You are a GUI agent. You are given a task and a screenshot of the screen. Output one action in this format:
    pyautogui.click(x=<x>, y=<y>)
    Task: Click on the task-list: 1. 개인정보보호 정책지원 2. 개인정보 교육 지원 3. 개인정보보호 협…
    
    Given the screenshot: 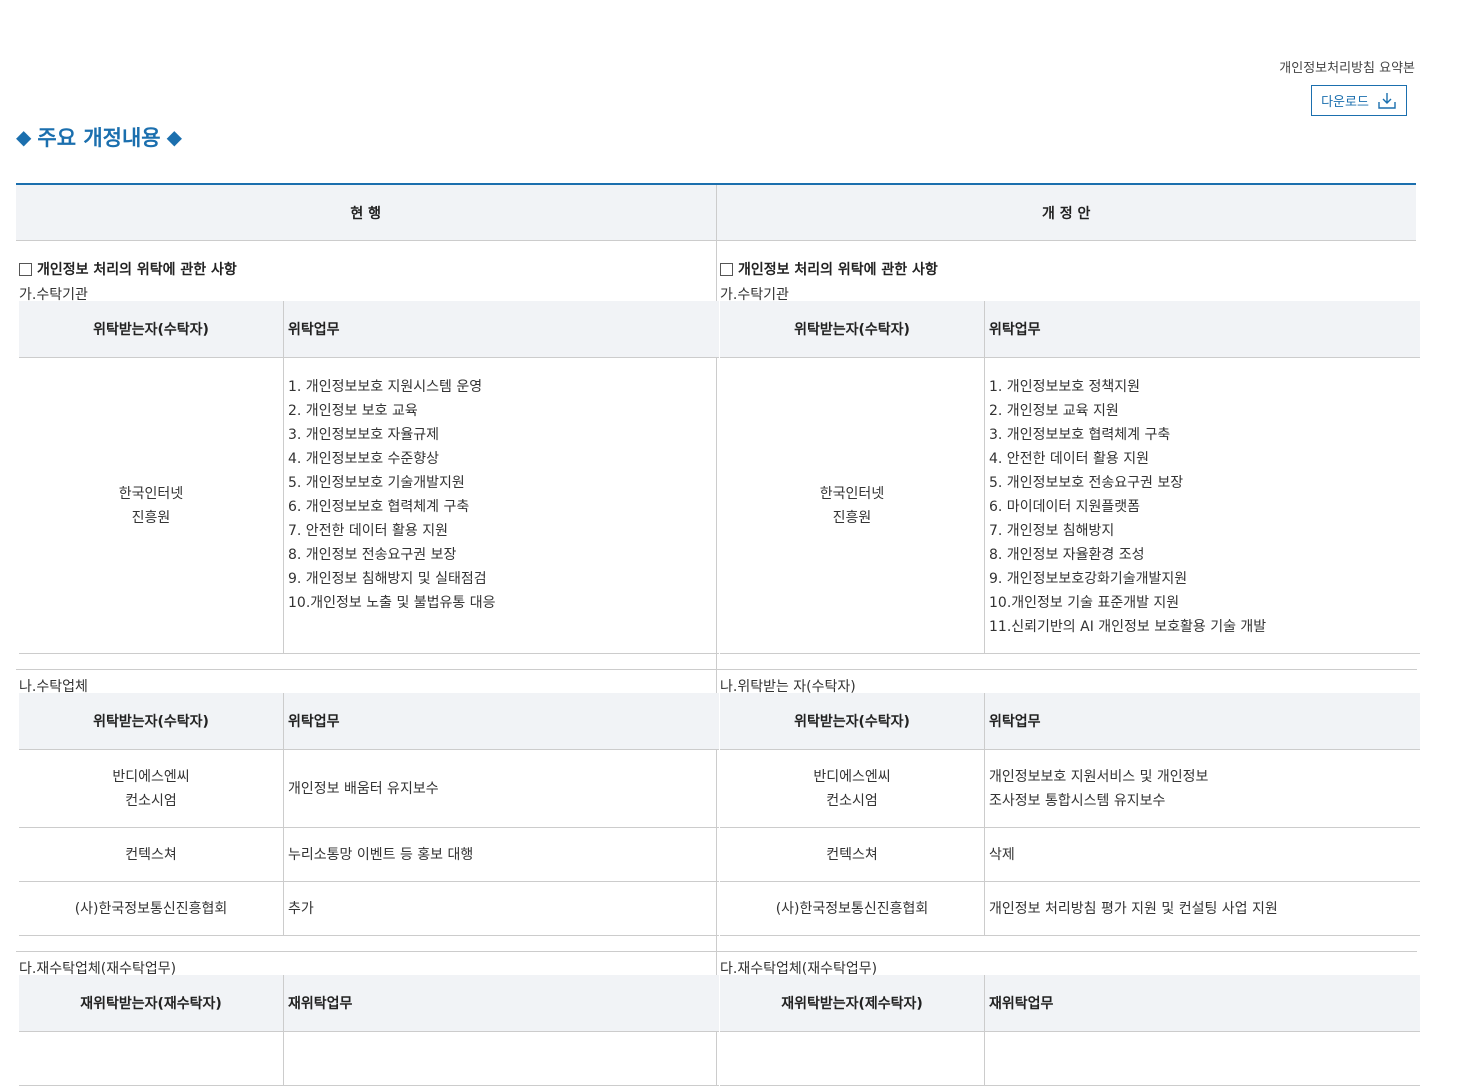 What is the action you would take?
    pyautogui.click(x=1202, y=505)
    